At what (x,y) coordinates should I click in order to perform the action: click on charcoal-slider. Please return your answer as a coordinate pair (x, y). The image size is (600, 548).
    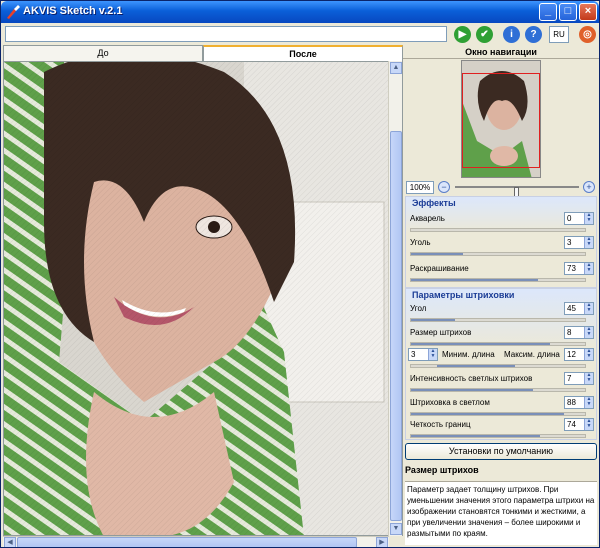
    Looking at the image, I should click on (498, 254).